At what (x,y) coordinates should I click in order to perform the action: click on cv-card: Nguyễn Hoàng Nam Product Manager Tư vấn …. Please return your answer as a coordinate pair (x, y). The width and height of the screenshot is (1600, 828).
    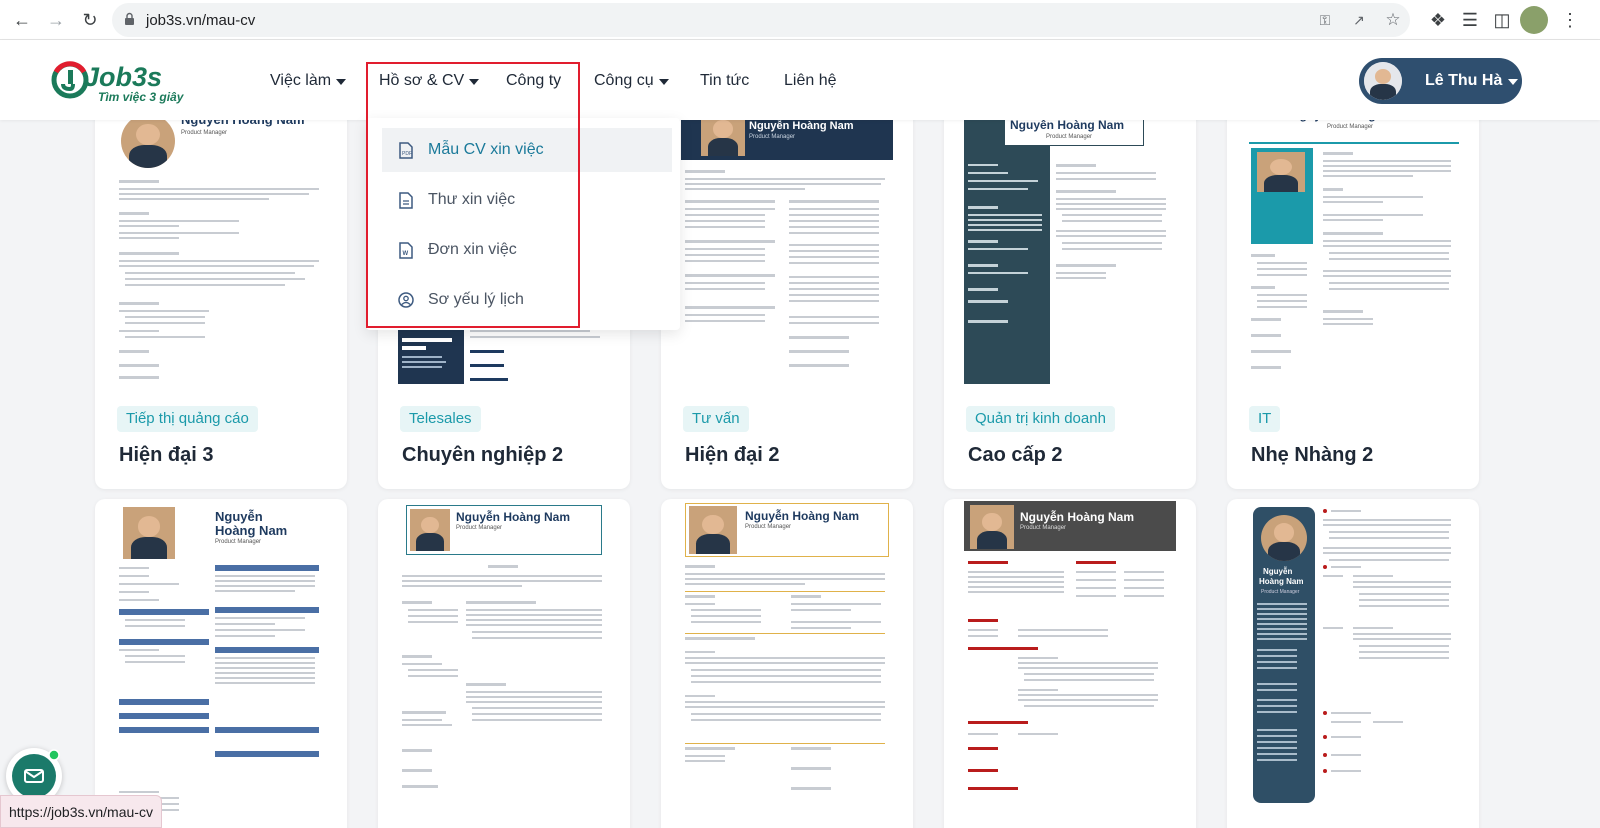
    Looking at the image, I should click on (787, 304).